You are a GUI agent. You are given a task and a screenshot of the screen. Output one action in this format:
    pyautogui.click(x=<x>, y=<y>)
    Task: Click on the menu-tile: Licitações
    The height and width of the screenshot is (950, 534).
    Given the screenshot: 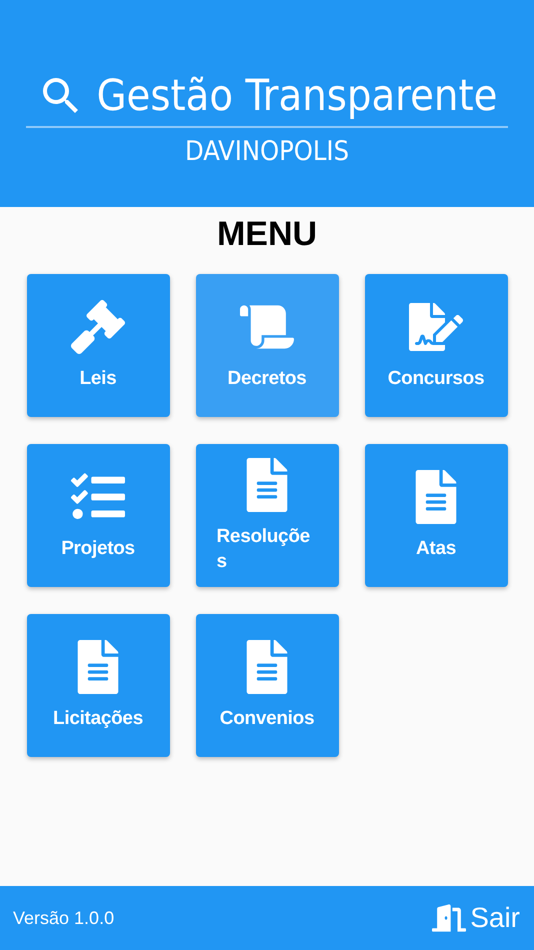 What is the action you would take?
    pyautogui.click(x=98, y=685)
    